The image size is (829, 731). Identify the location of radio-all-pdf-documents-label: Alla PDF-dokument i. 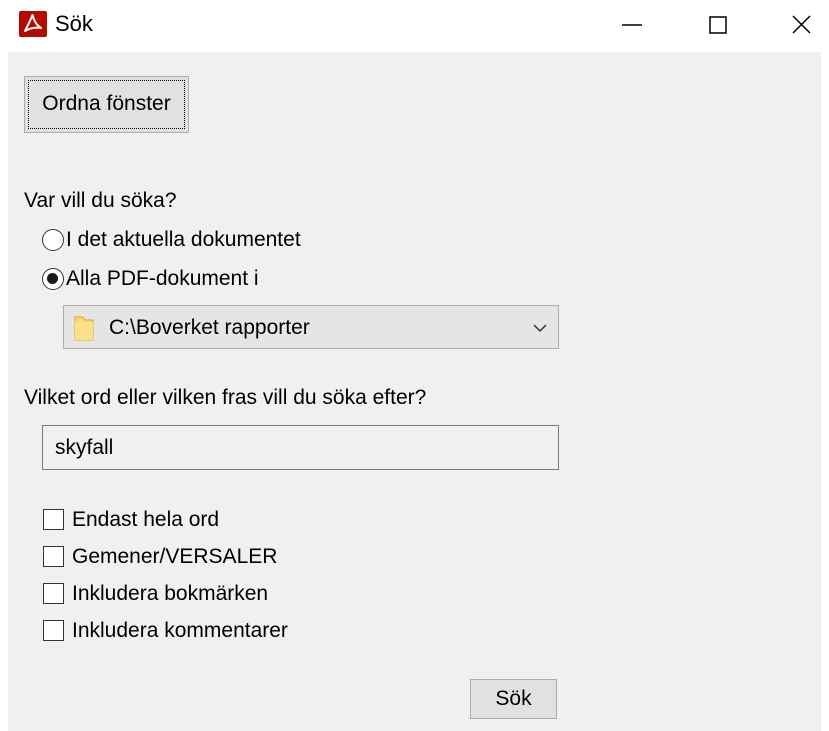
(162, 279).